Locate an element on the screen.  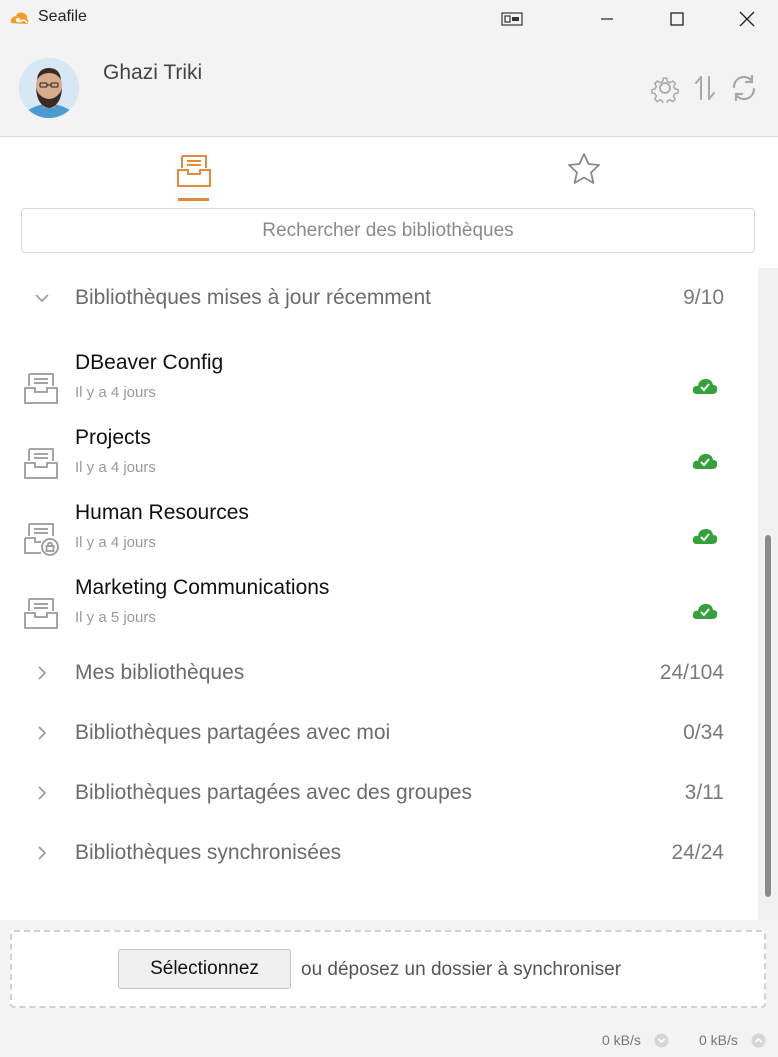
minimize-button is located at coordinates (607, 19).